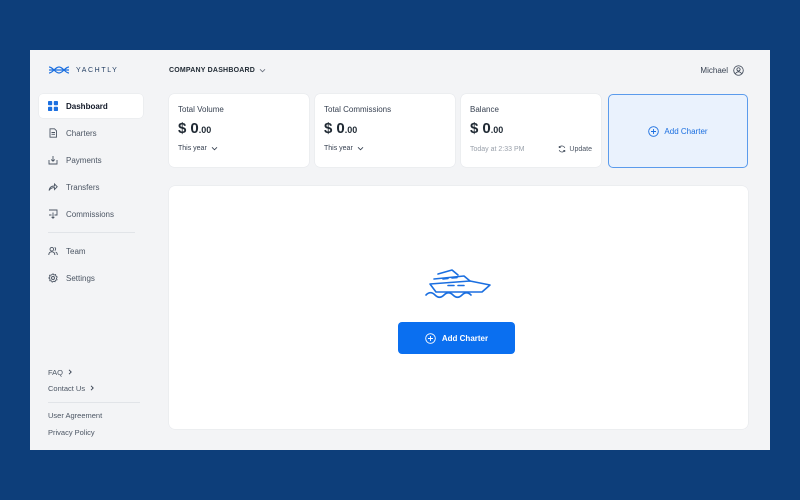  I want to click on faq-link-label: FAQ, so click(56, 372).